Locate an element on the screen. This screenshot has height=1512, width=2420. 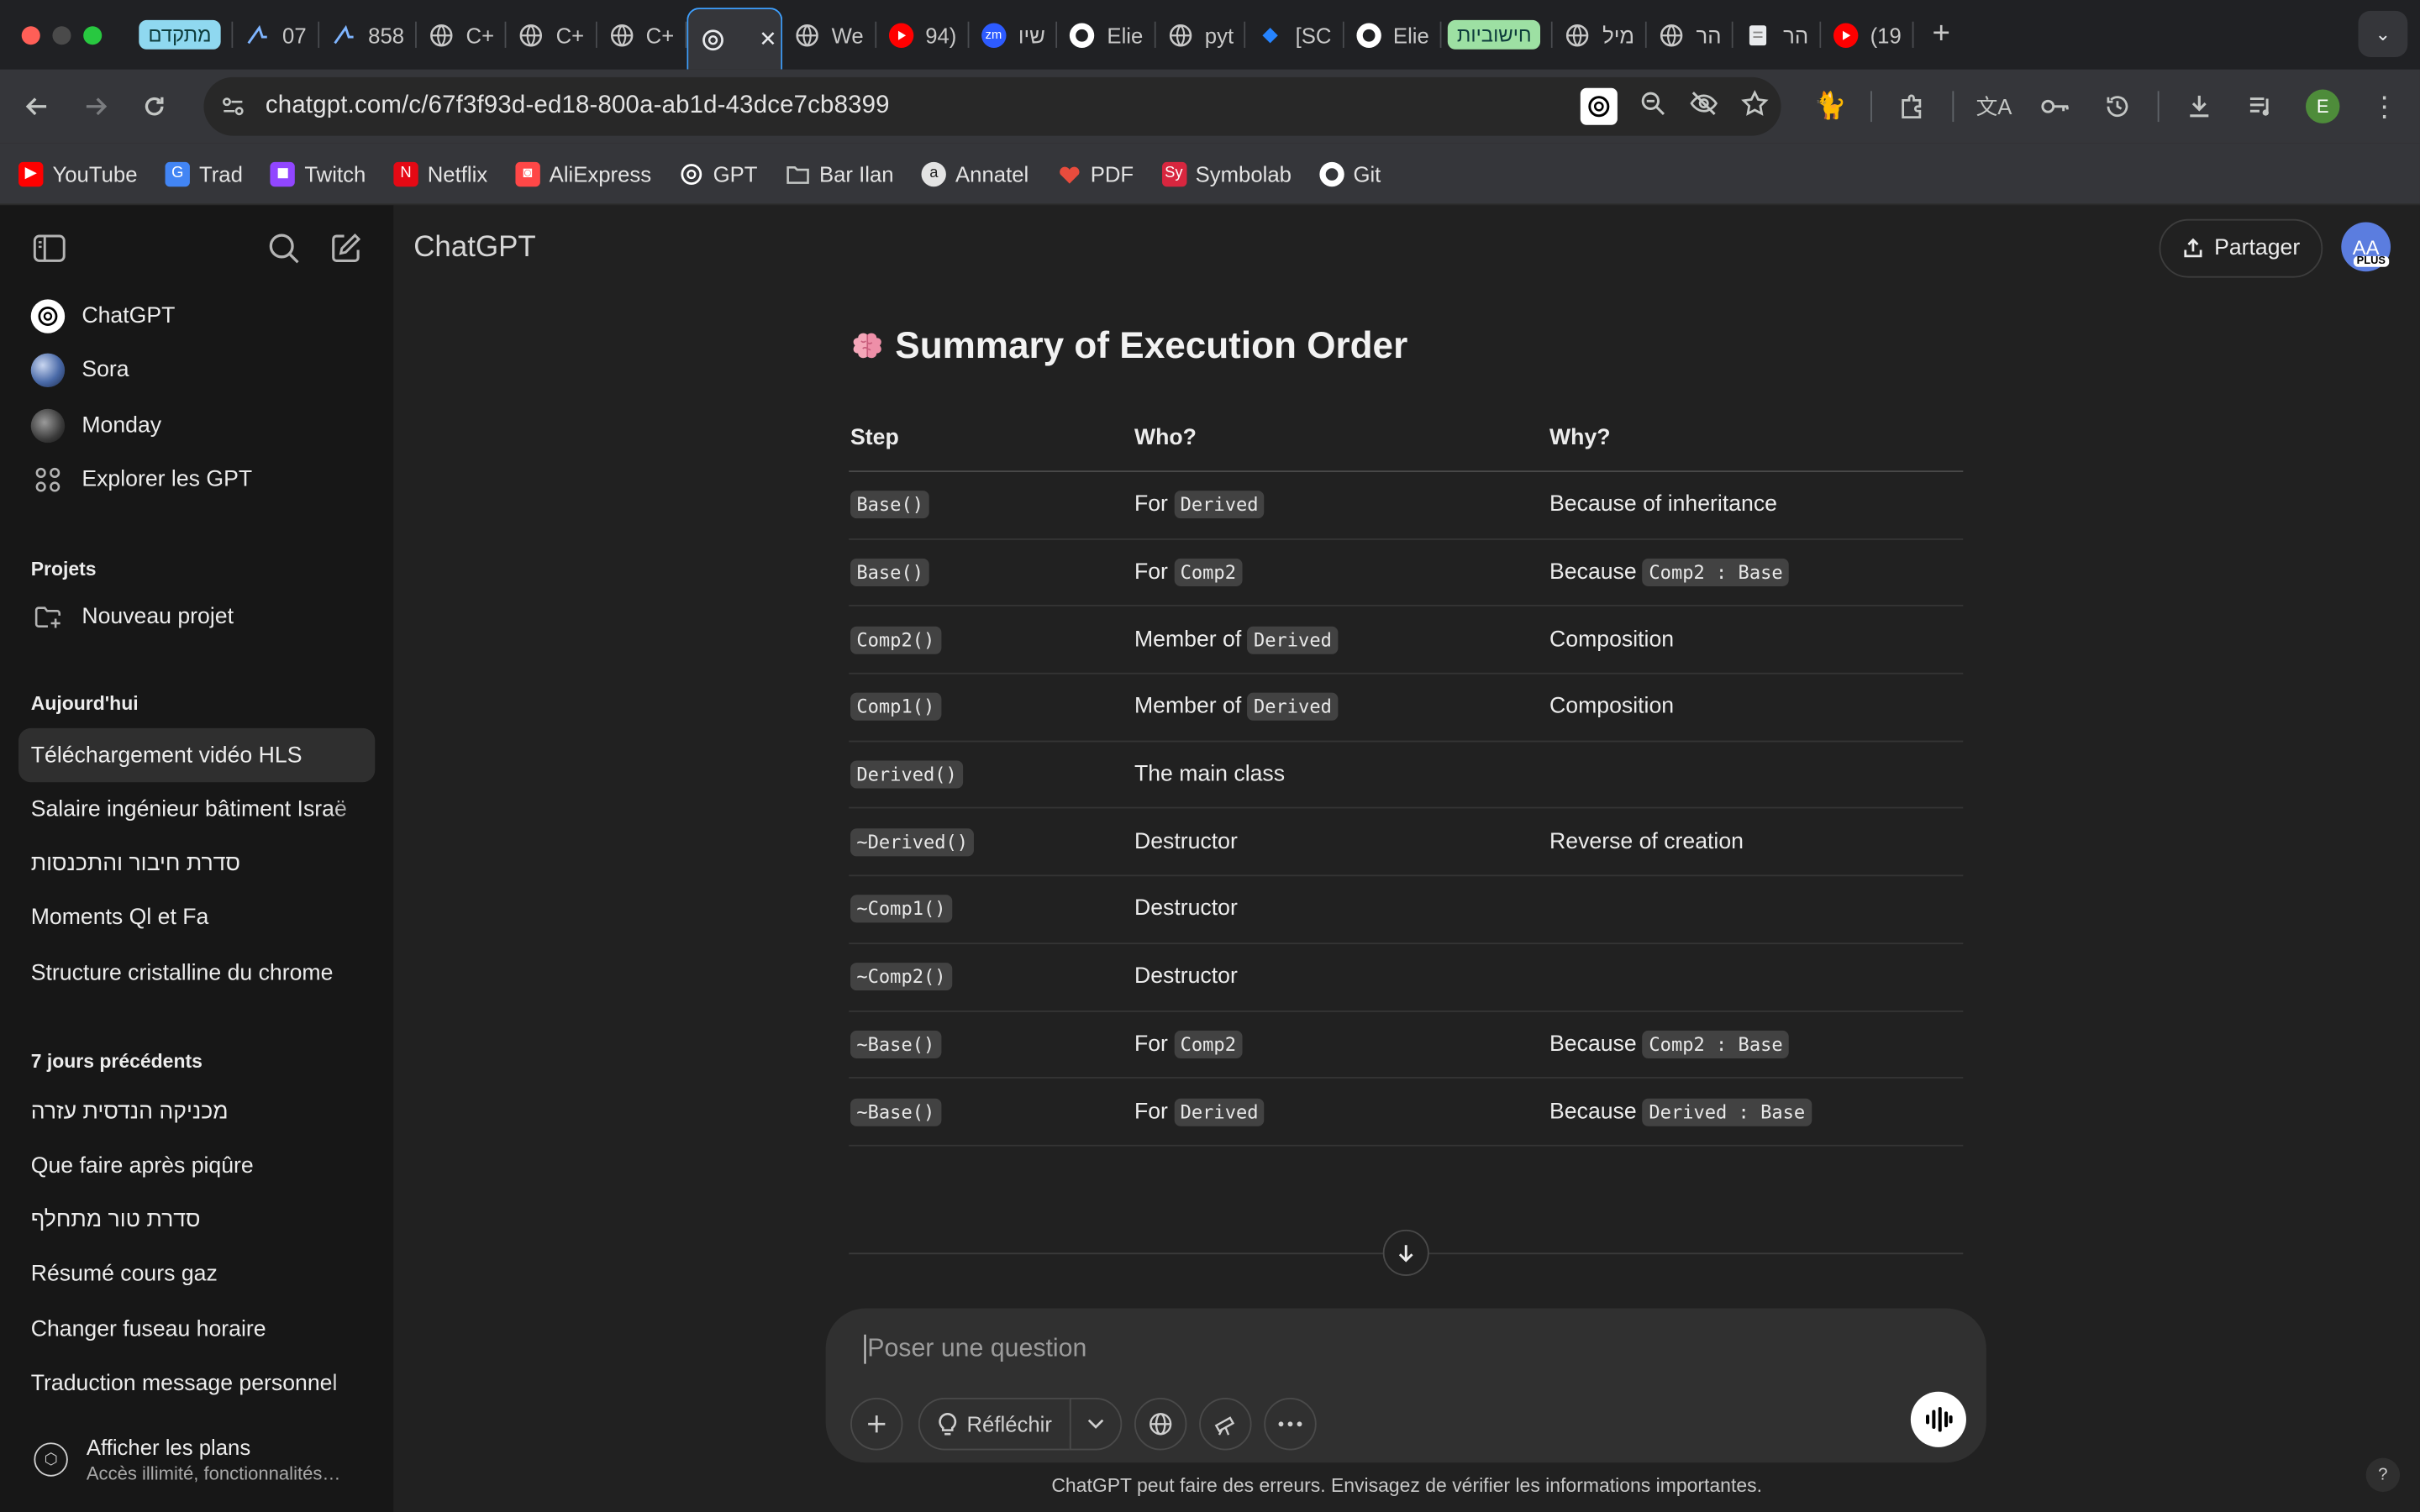
chatgpt-app-icon is located at coordinates (1599, 106).